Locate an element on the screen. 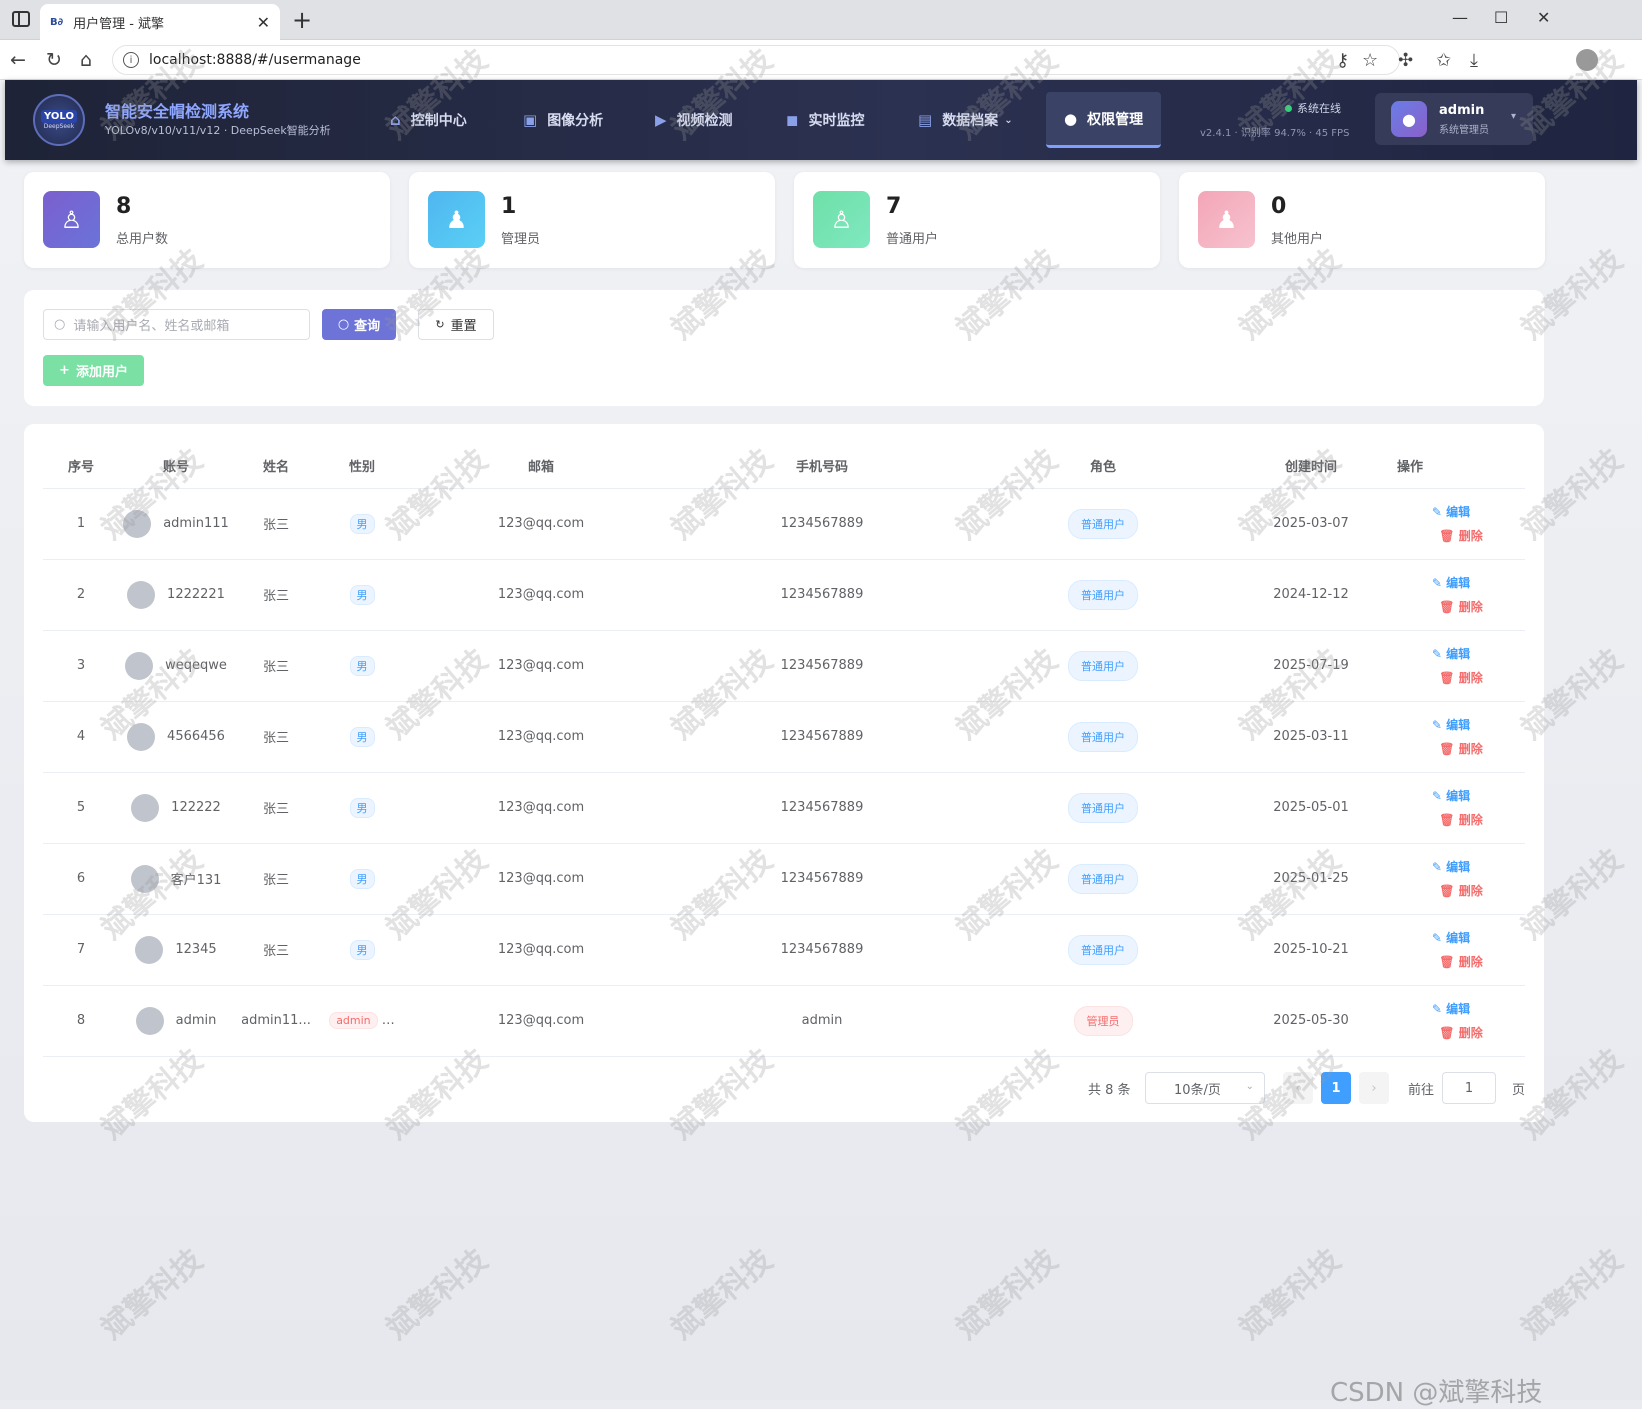 The height and width of the screenshot is (1409, 1642). query-button: ○ 查询 is located at coordinates (359, 324).